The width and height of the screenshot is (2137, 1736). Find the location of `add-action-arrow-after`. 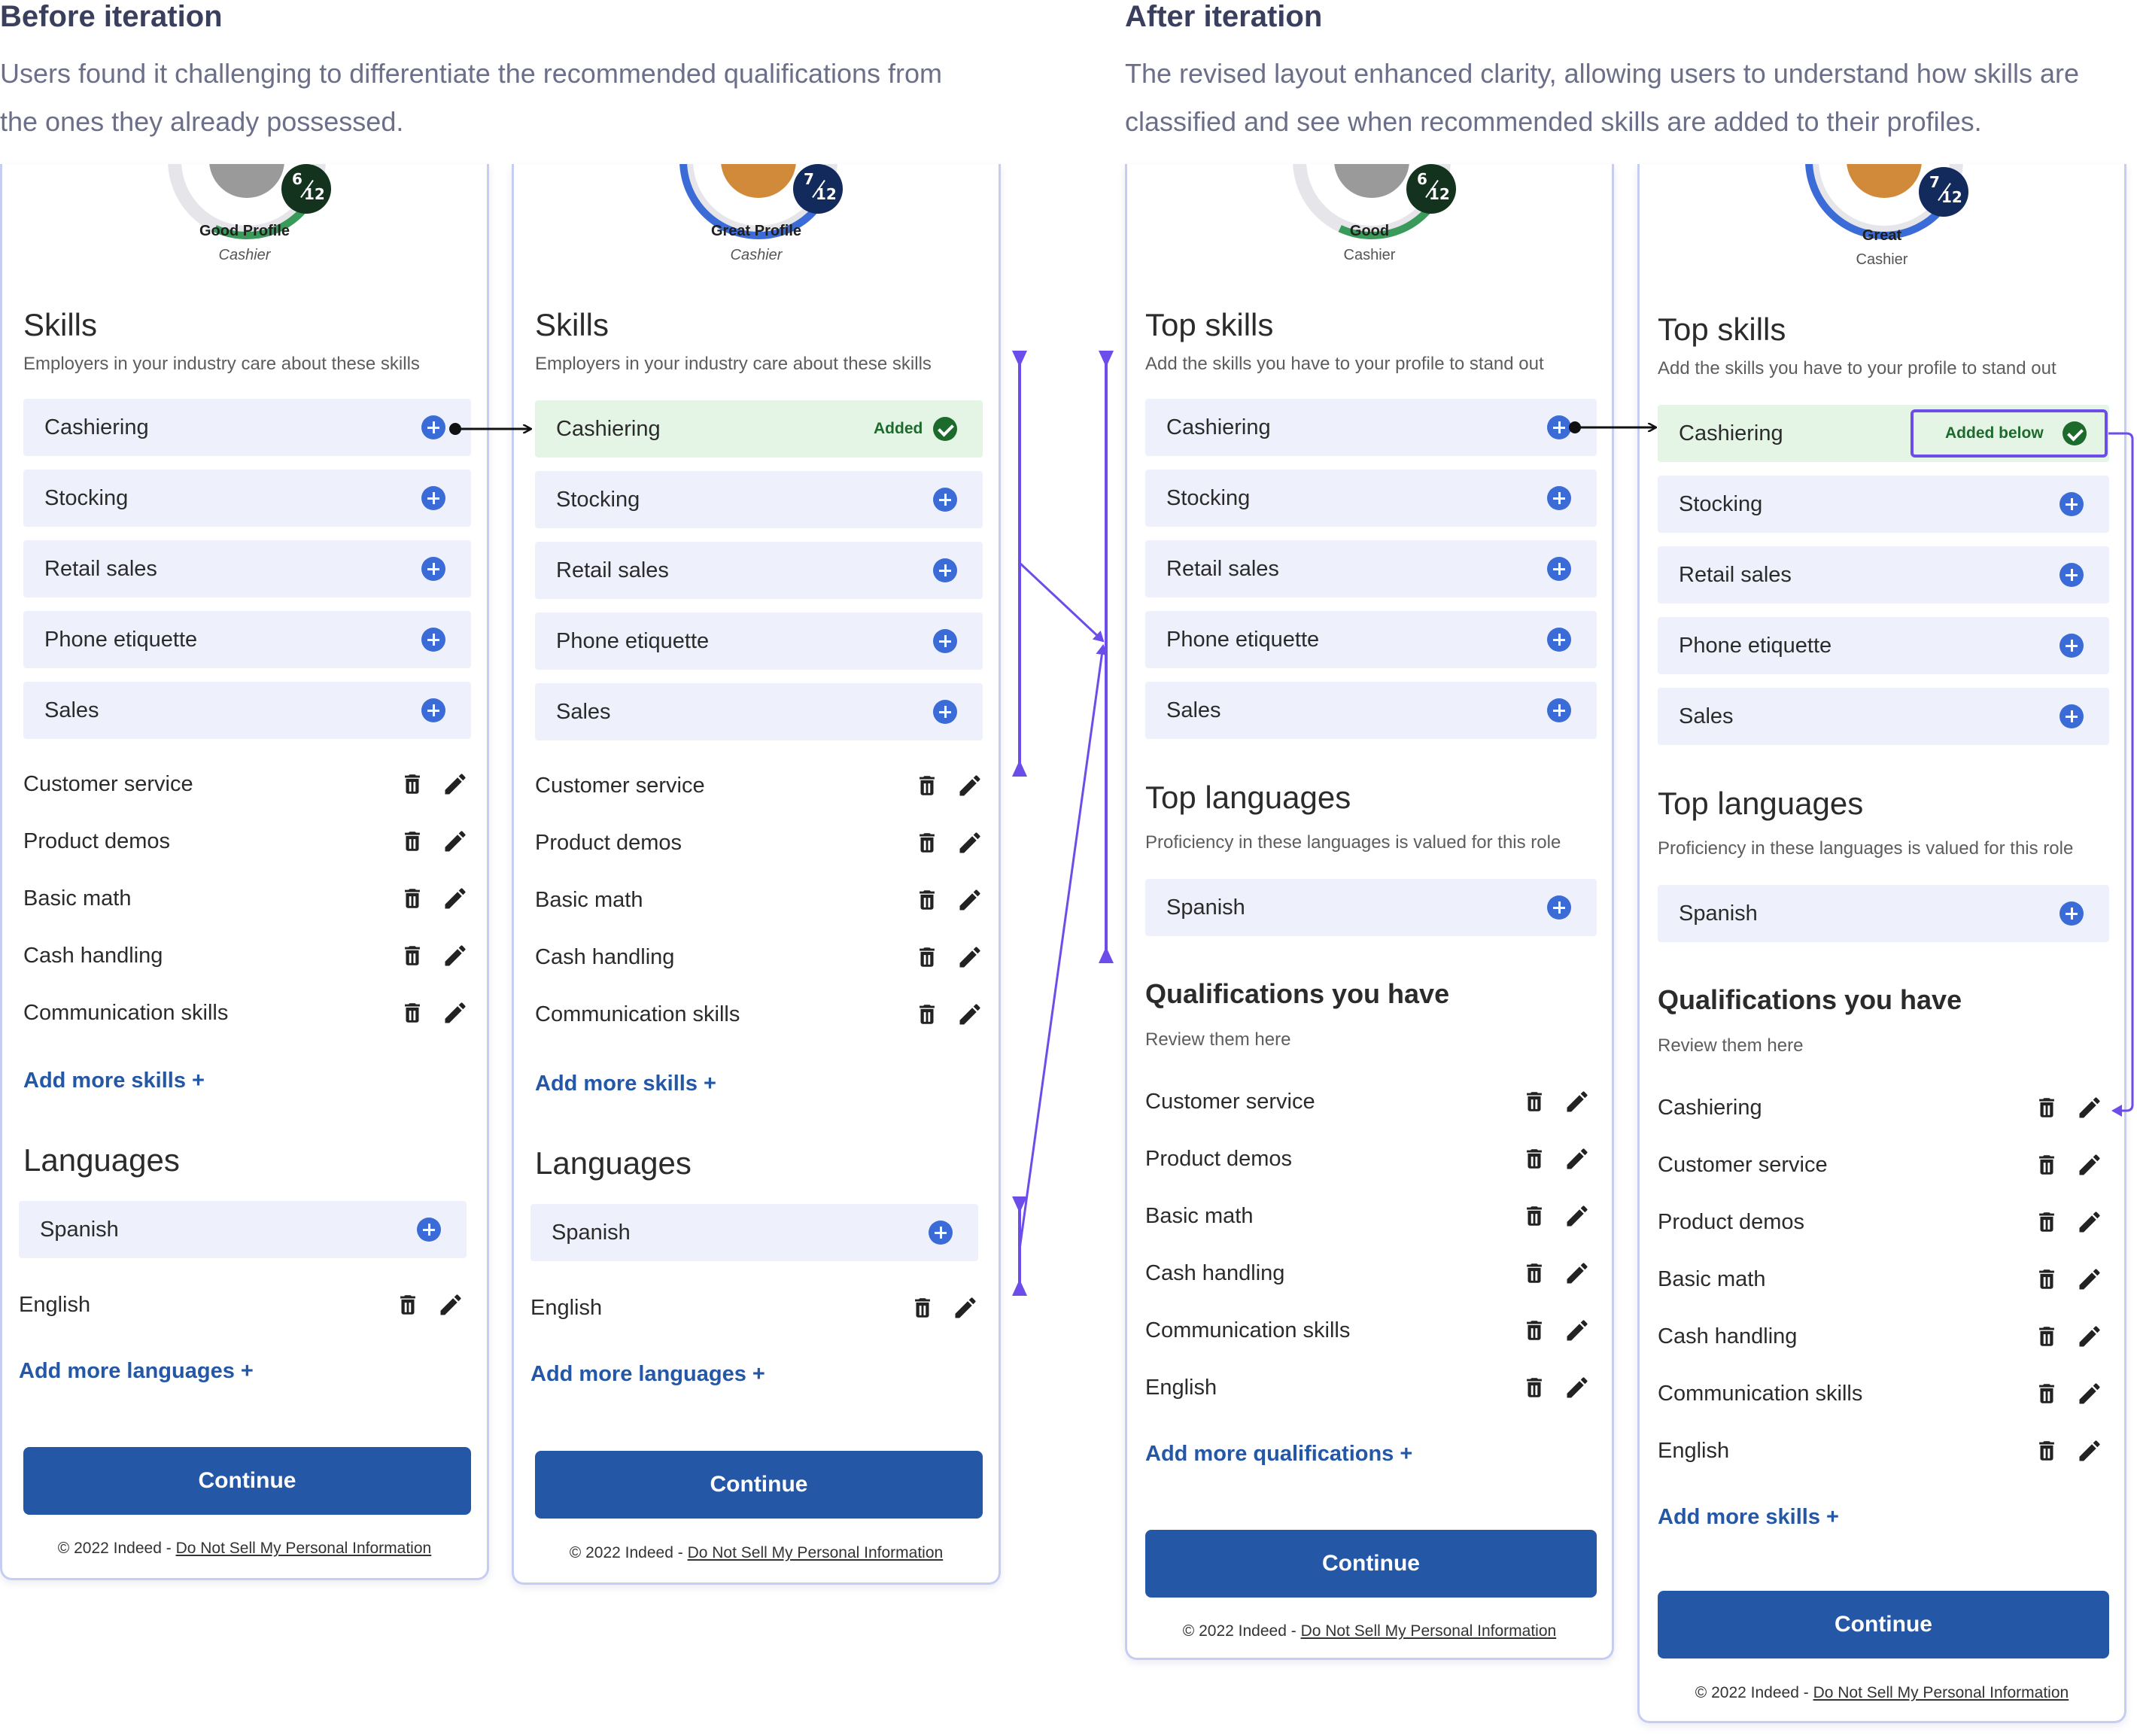

add-action-arrow-after is located at coordinates (1612, 427).